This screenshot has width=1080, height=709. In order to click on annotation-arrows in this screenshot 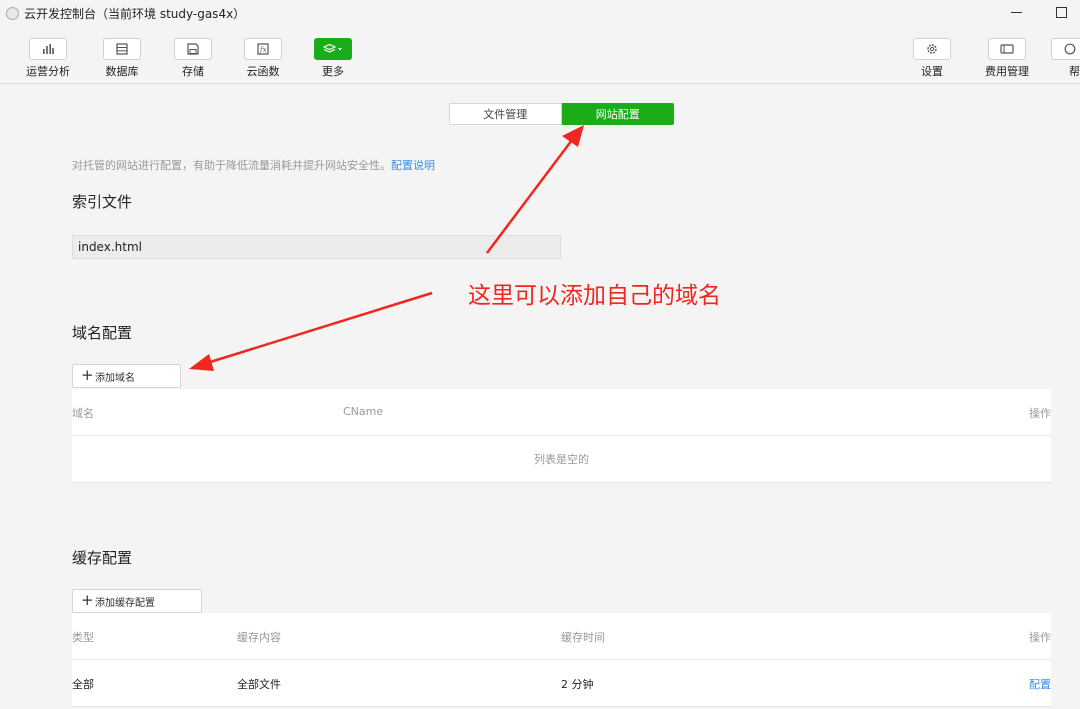, I will do `click(386, 248)`.